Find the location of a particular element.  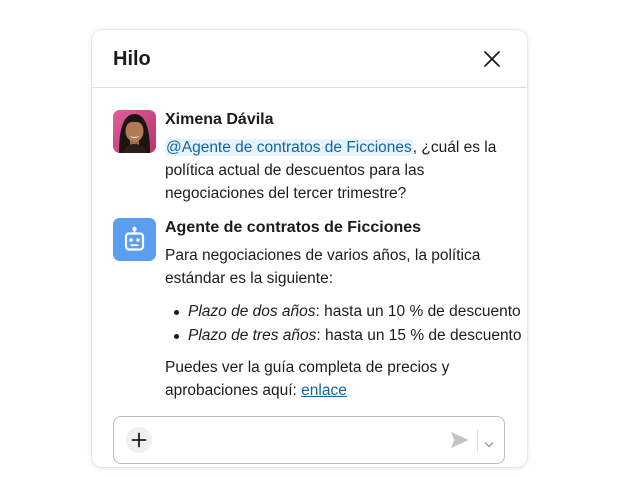

thread-header: Hilo is located at coordinates (309, 59).